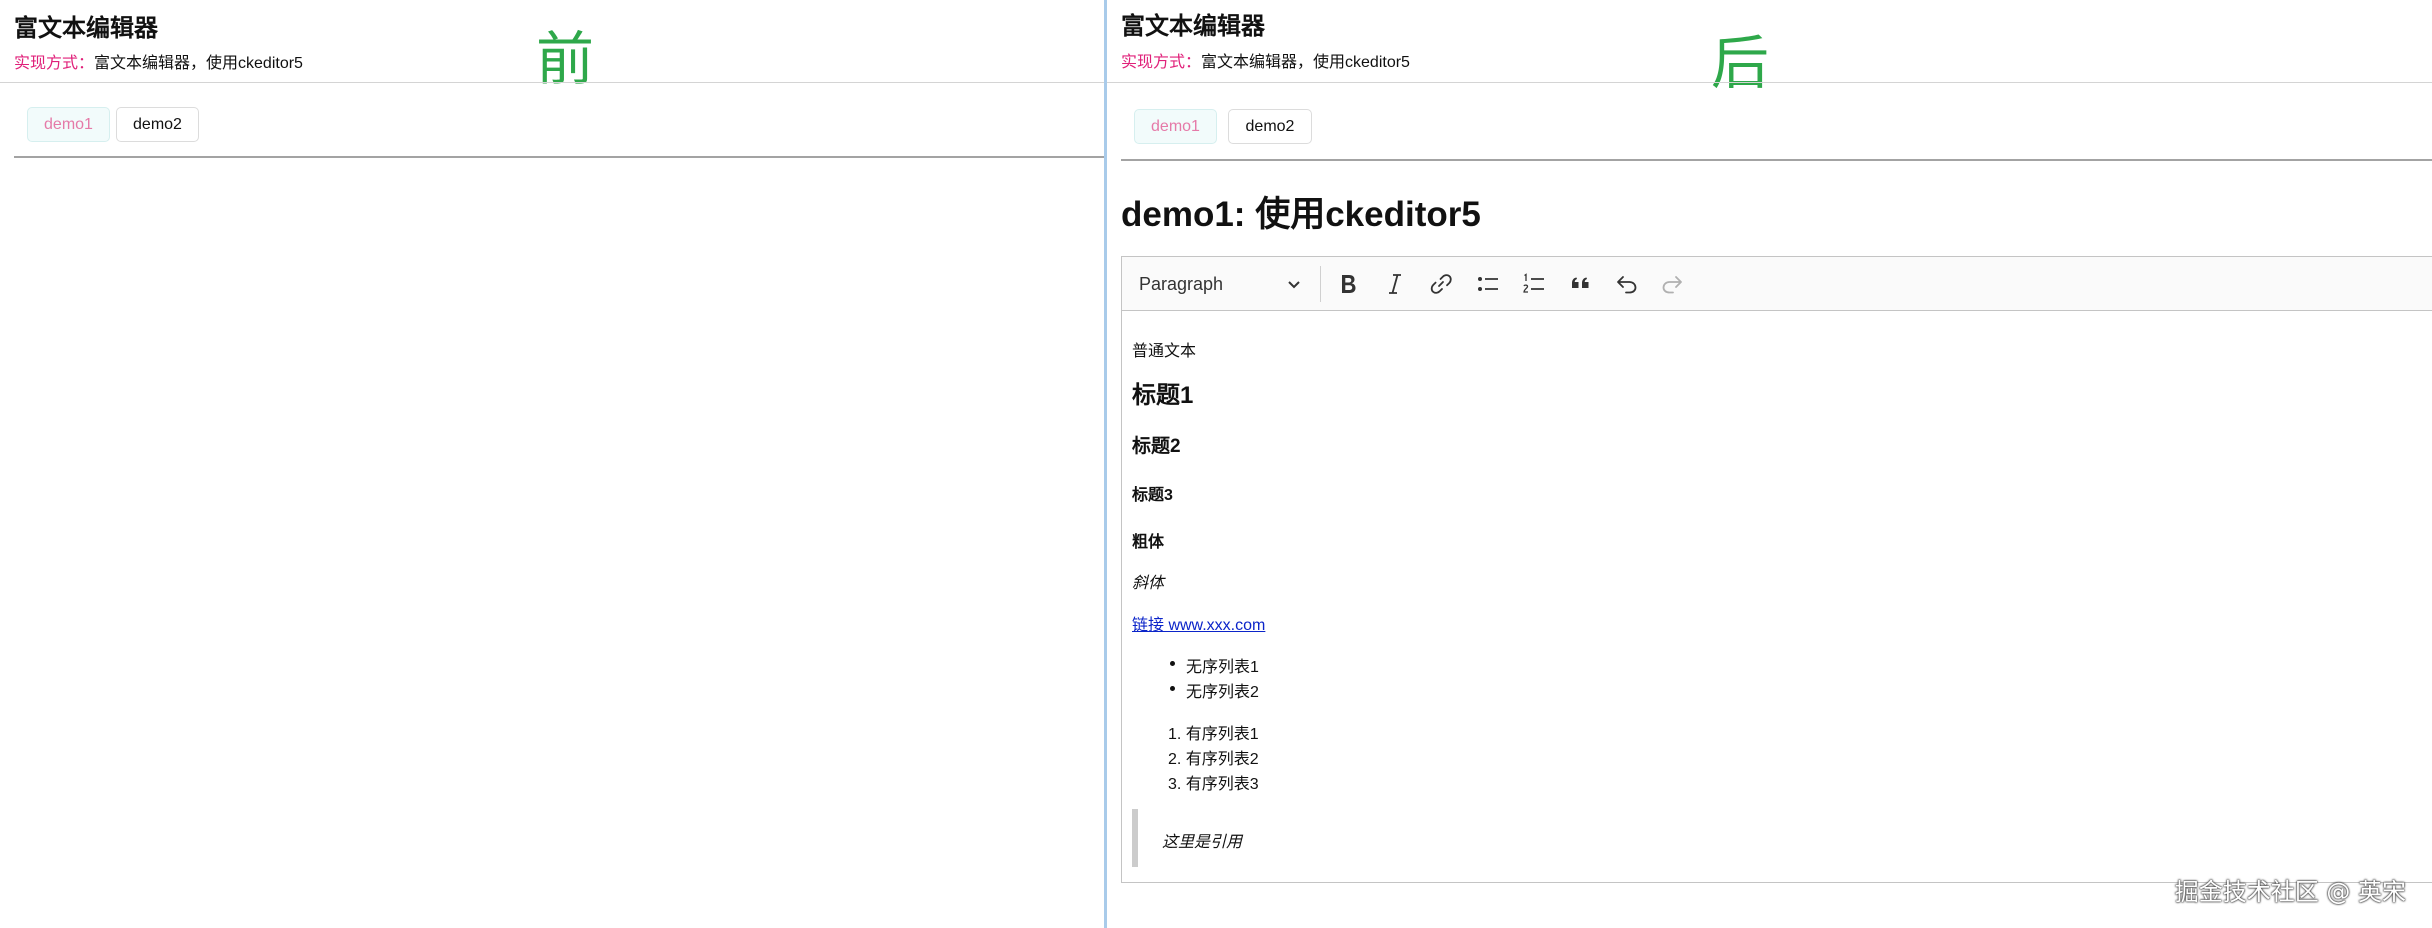 This screenshot has height=928, width=2432. What do you see at coordinates (1202, 842) in the screenshot?
I see `blockquote-text: 这里是引用` at bounding box center [1202, 842].